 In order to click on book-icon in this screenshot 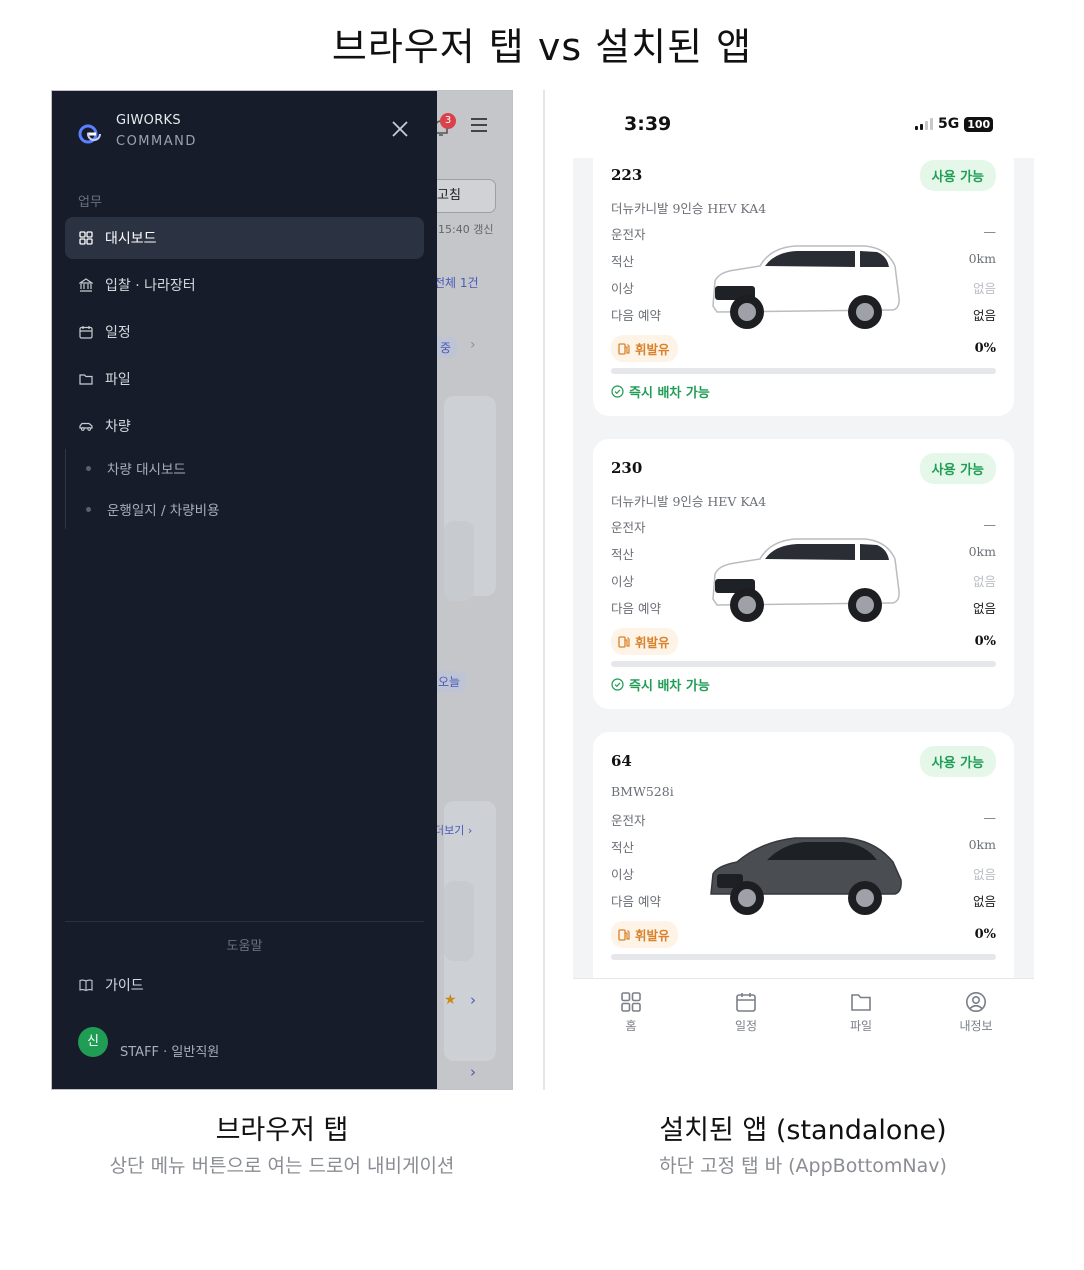, I will do `click(86, 985)`.